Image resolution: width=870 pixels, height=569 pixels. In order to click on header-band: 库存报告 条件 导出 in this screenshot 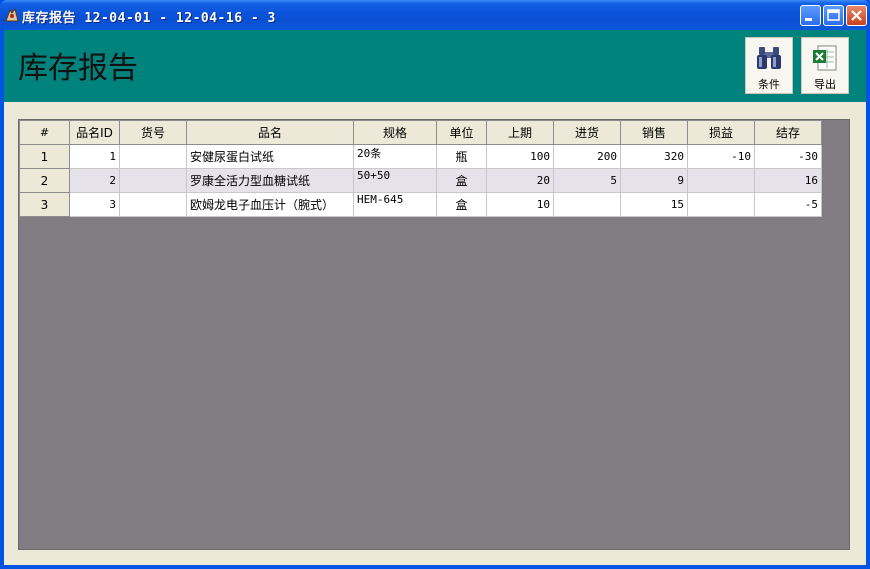, I will do `click(435, 66)`.